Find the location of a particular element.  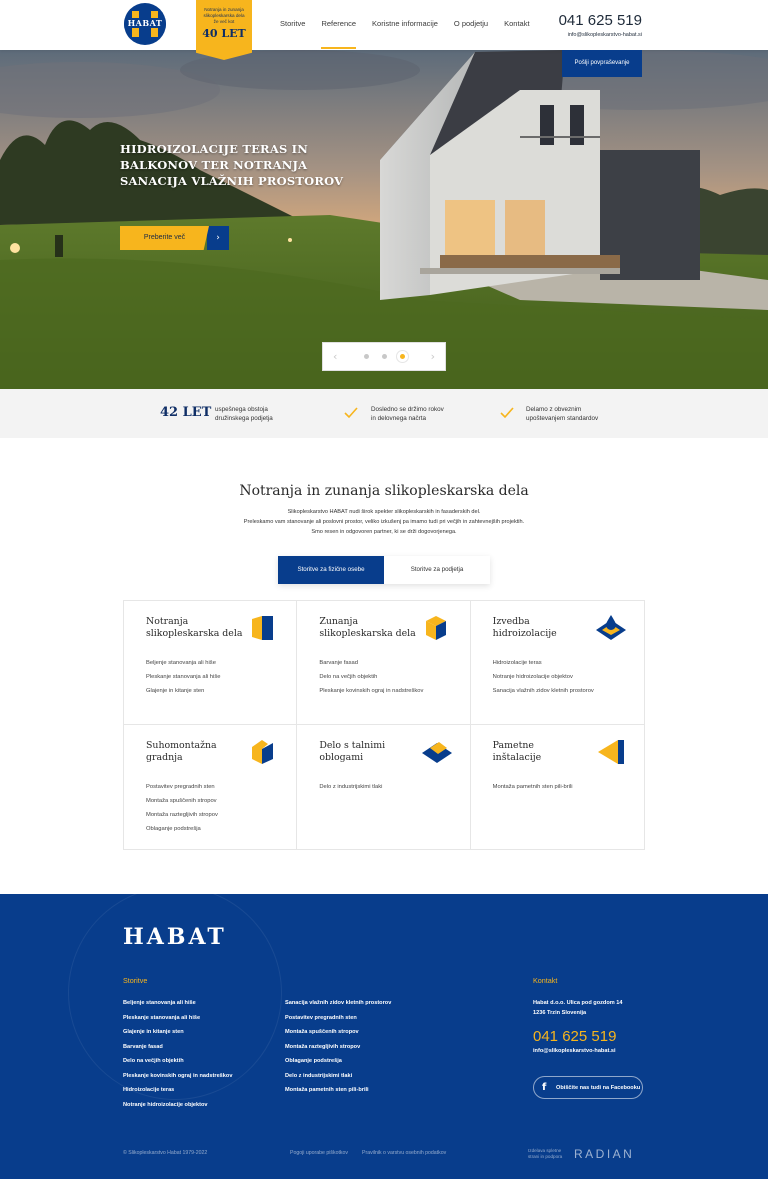

card-list: Delo z industrijskimi tlaki is located at coordinates (350, 787).